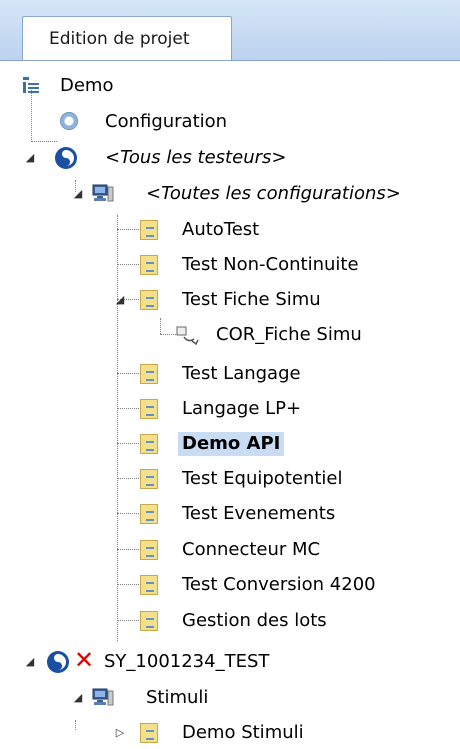  I want to click on tree-node-item: ◢ Test Fiche Simu, so click(230, 300).